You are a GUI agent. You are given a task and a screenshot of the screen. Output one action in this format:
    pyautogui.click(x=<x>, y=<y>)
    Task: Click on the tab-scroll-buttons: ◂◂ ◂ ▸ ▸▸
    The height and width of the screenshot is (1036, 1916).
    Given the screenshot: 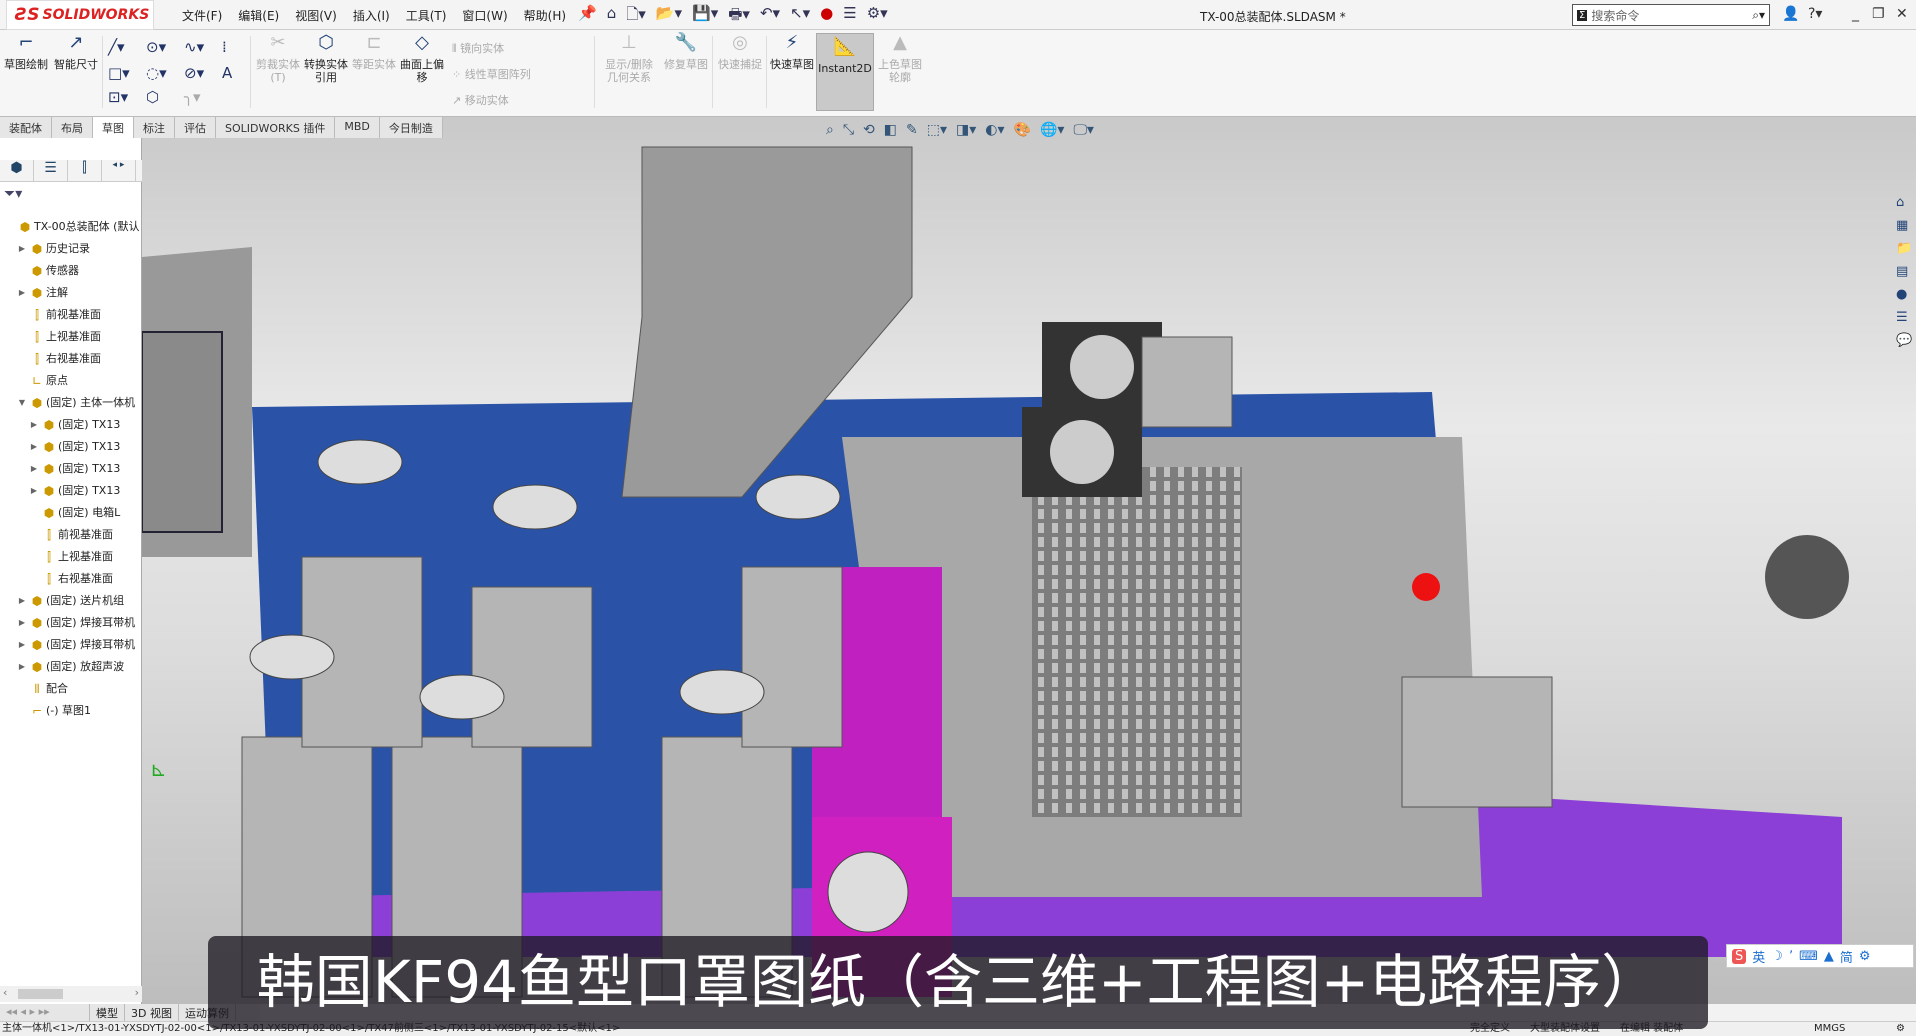 What is the action you would take?
    pyautogui.click(x=45, y=1012)
    